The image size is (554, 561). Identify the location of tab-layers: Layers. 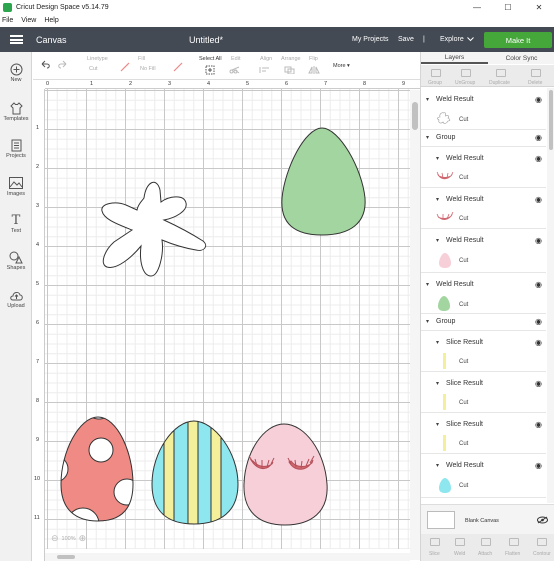
(454, 58).